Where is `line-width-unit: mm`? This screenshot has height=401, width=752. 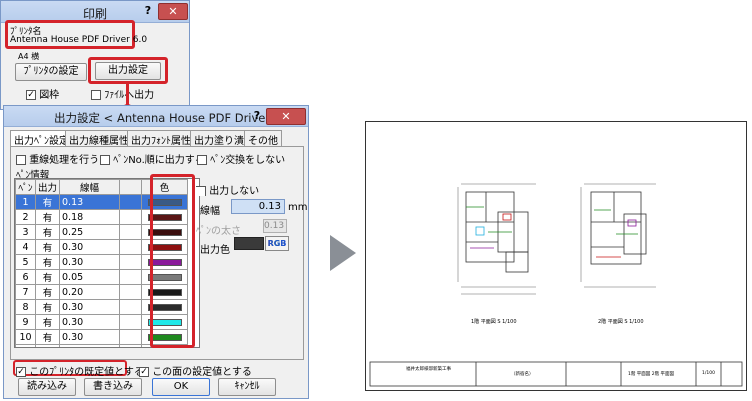 line-width-unit: mm is located at coordinates (298, 207).